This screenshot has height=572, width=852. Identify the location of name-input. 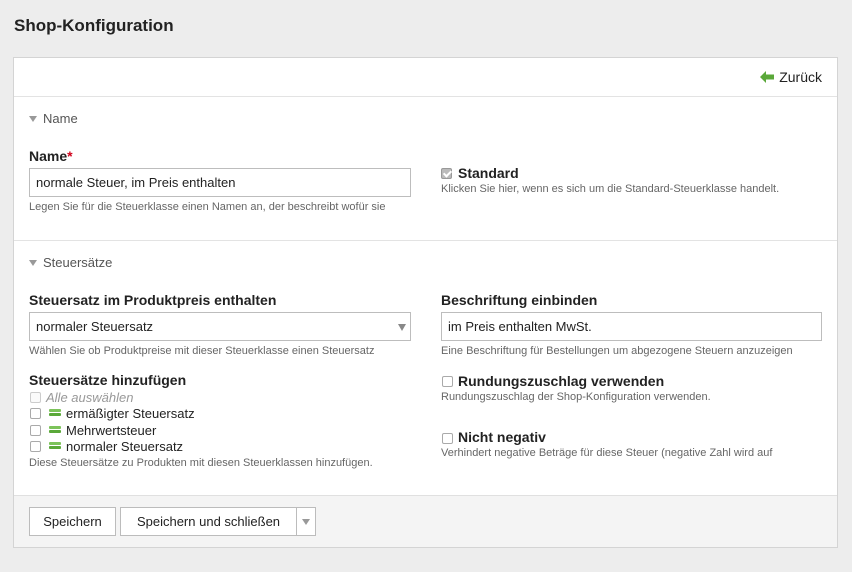
(220, 182).